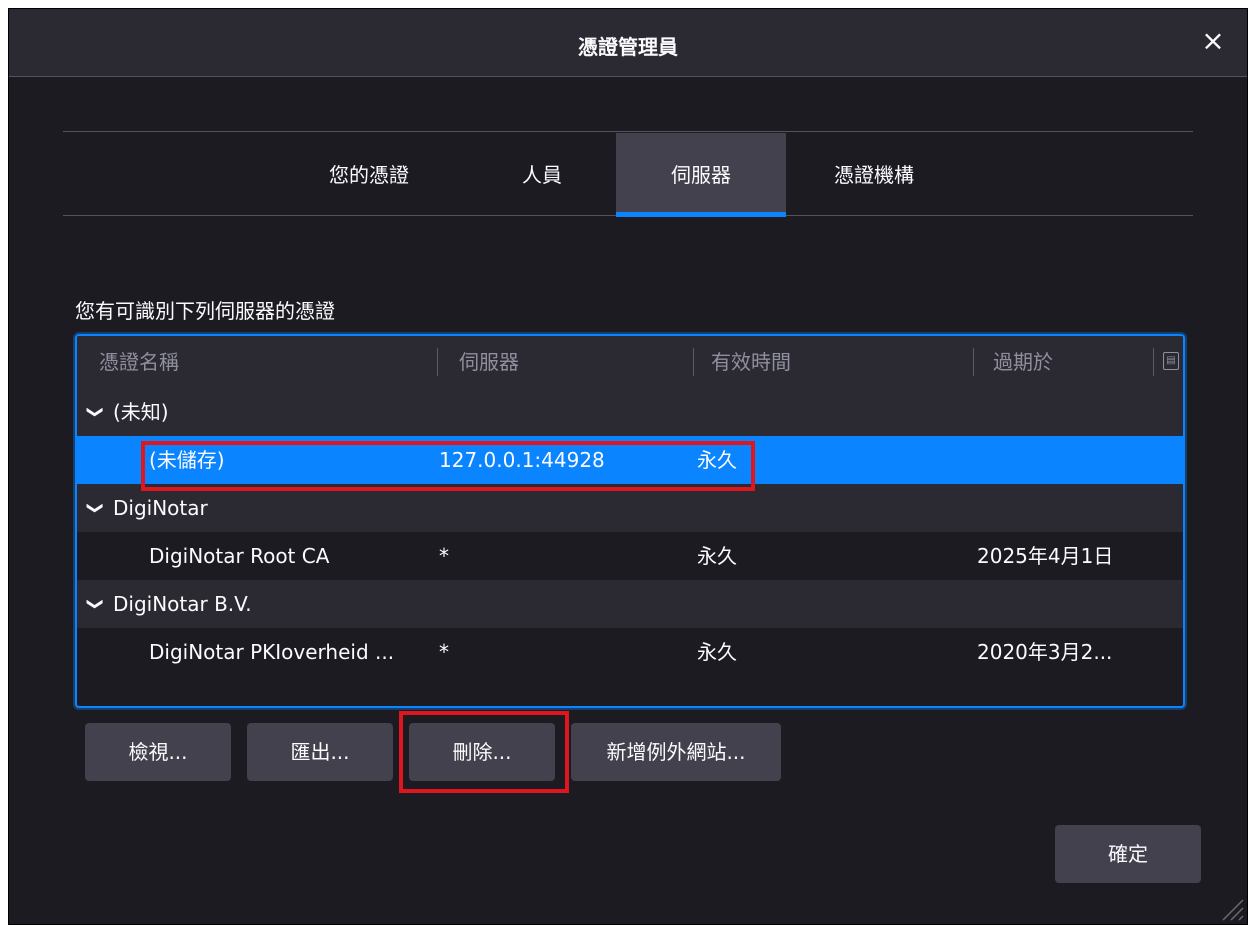  I want to click on cert-name: DigiNotar Root CA, so click(239, 556).